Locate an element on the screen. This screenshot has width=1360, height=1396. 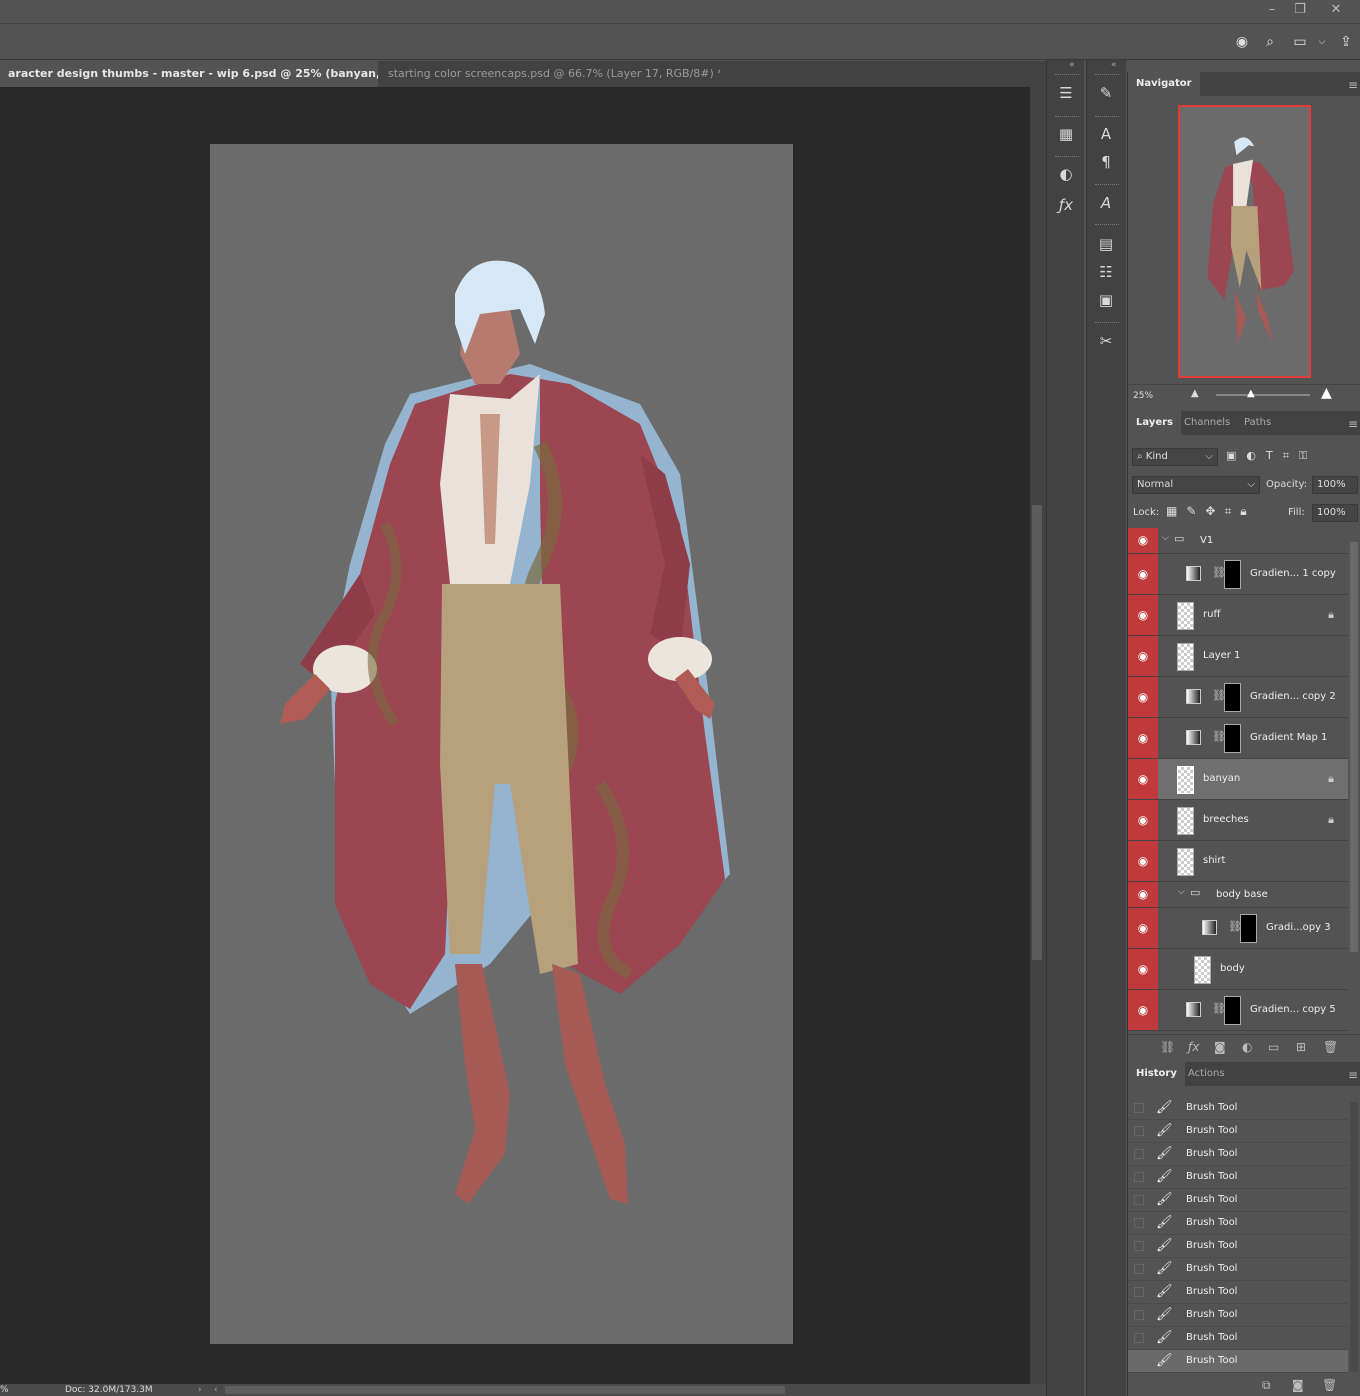
layer-body: ◉ body is located at coordinates (1238, 969).